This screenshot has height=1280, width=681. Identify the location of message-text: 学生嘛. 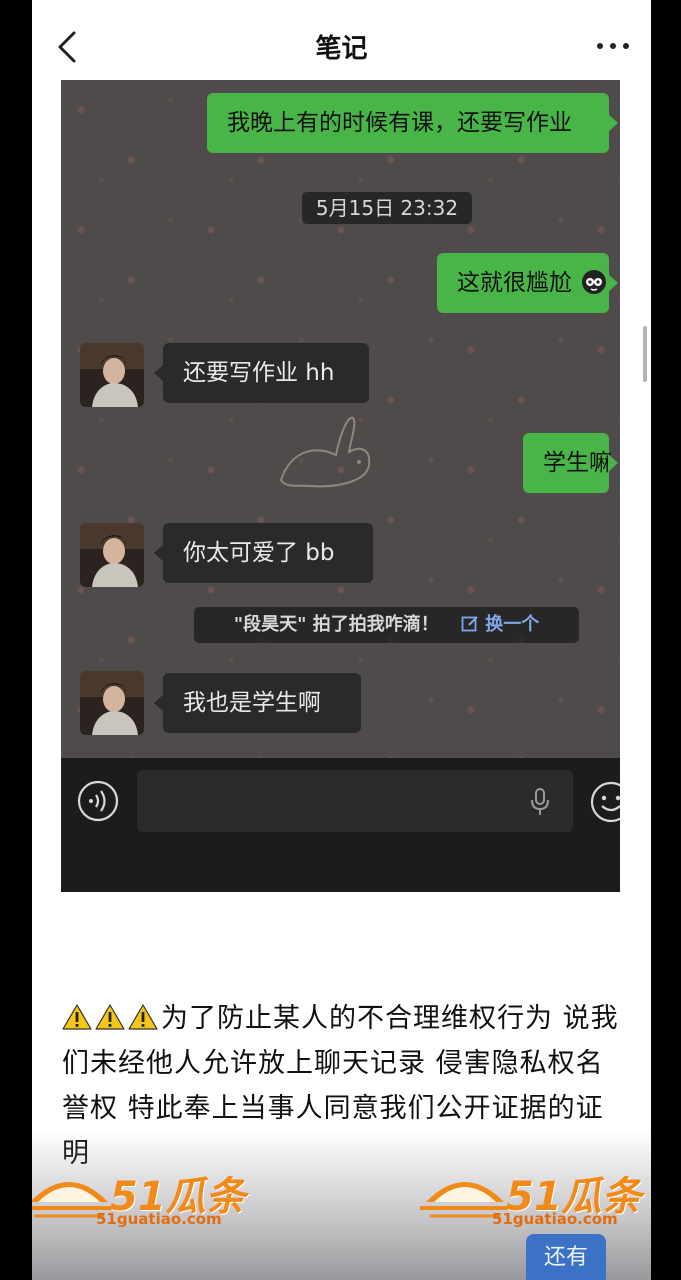
(577, 463).